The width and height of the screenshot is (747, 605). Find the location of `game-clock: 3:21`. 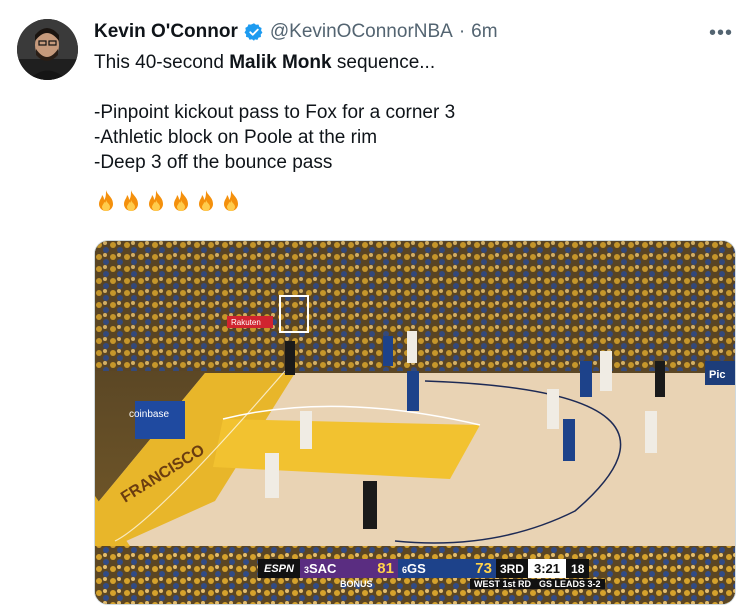

game-clock: 3:21 is located at coordinates (547, 568).